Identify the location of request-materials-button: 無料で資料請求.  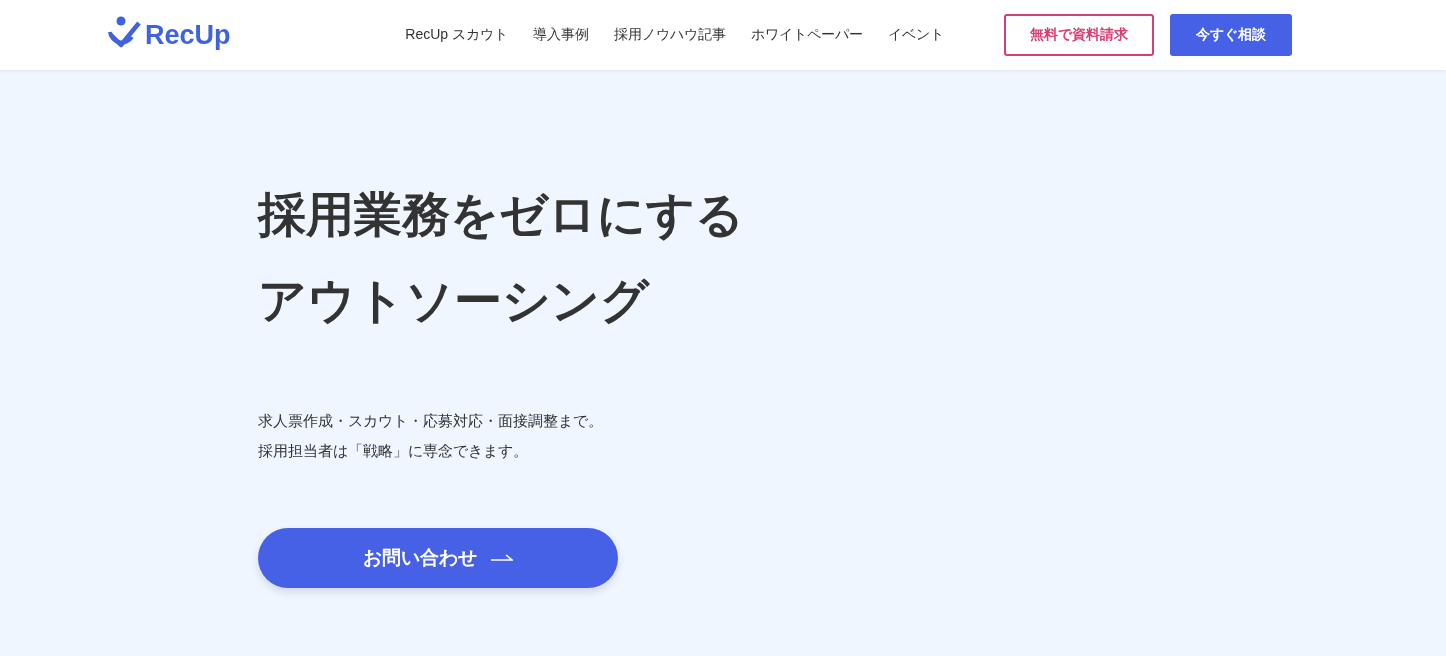
(1079, 35).